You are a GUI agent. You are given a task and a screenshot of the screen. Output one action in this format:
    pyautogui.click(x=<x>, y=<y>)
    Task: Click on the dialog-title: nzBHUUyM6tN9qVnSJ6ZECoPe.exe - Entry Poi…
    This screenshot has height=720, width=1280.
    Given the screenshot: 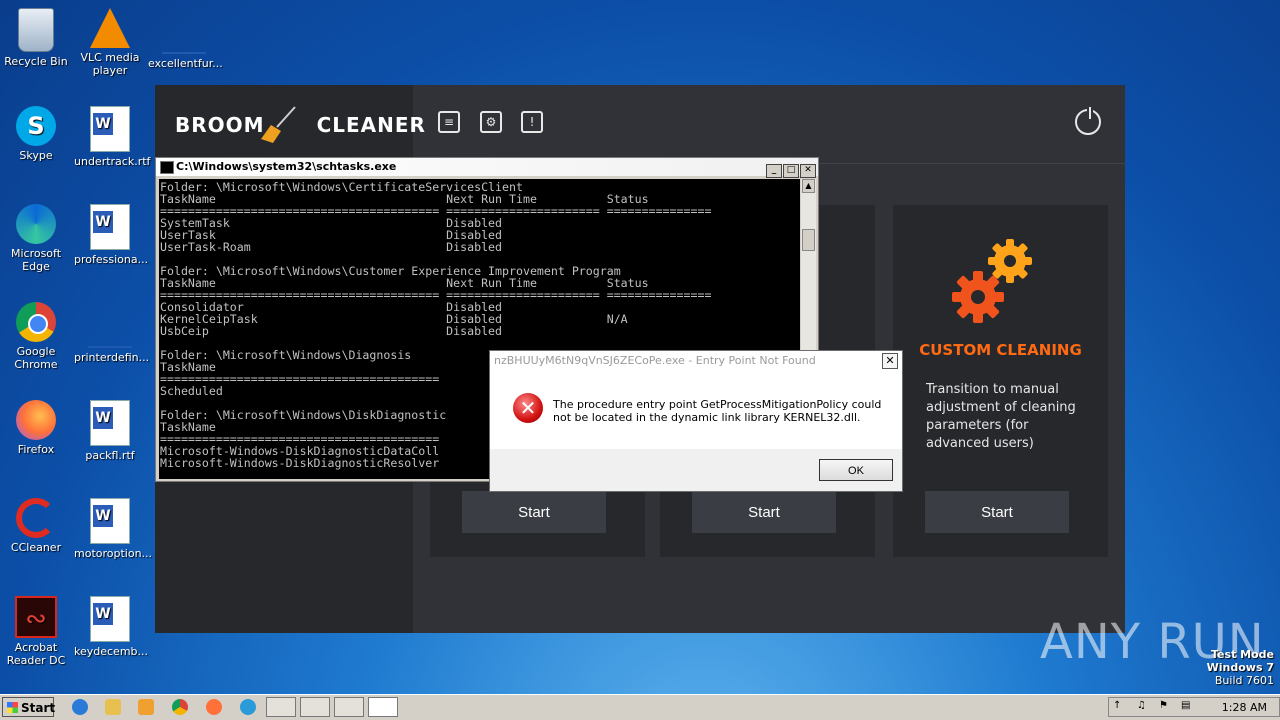 What is the action you would take?
    pyautogui.click(x=655, y=360)
    